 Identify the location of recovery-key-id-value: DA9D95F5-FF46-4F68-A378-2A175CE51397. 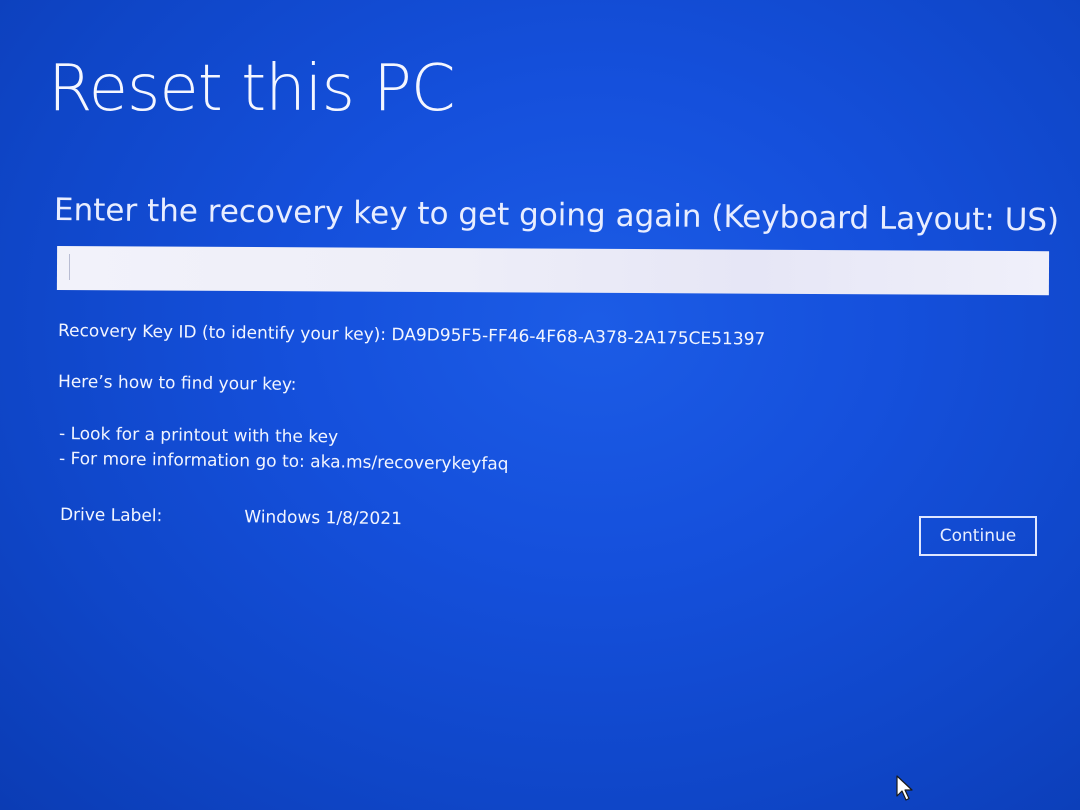
(578, 337).